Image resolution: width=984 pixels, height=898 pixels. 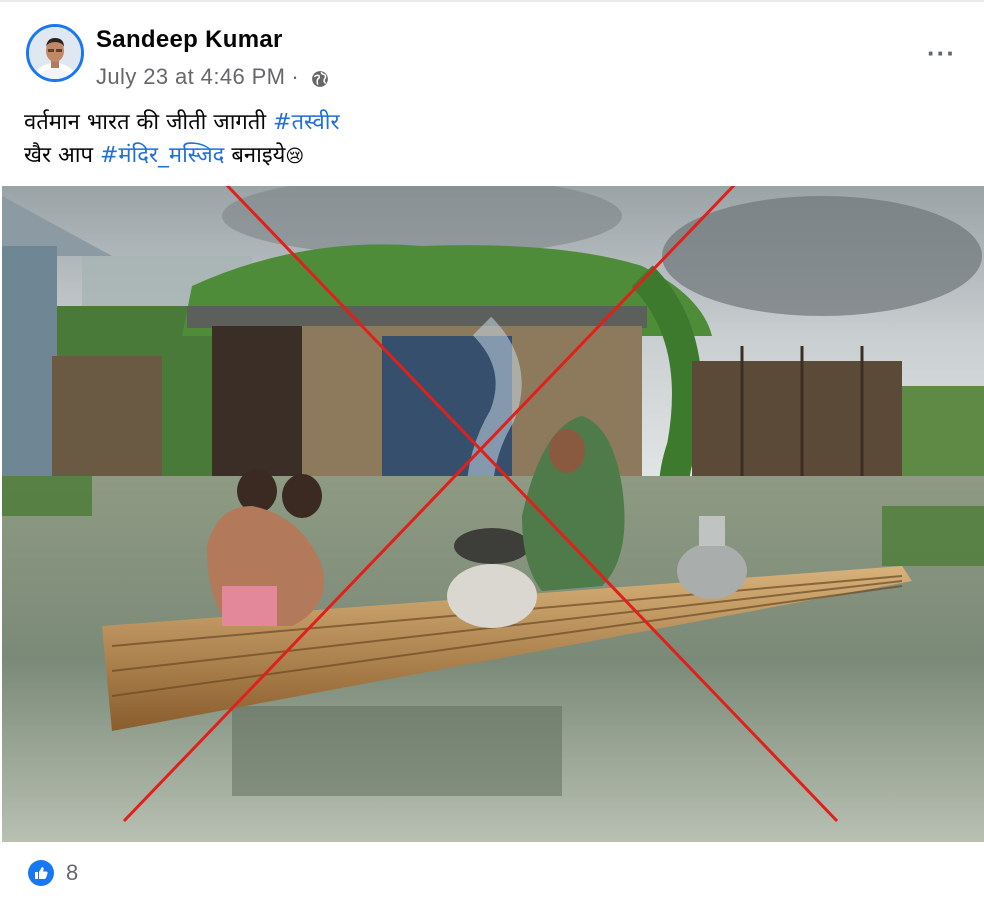 I want to click on author-name: Sandeep Kumar, so click(x=189, y=40).